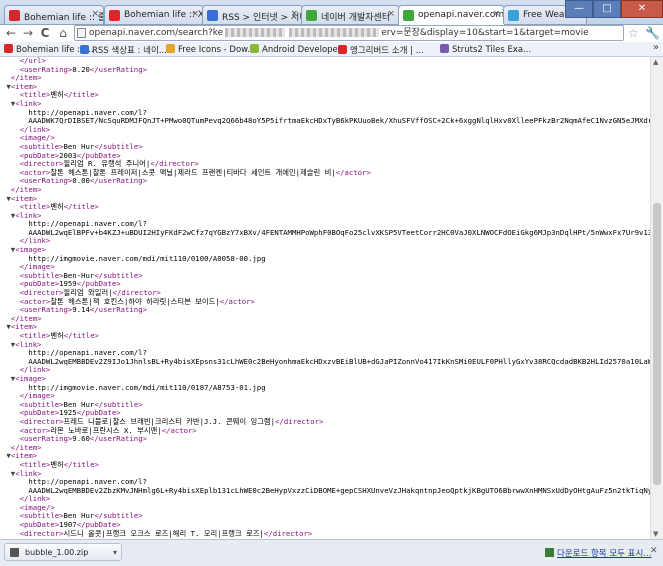 This screenshot has height=566, width=663. I want to click on xml-text: 9.14, so click(81, 310).